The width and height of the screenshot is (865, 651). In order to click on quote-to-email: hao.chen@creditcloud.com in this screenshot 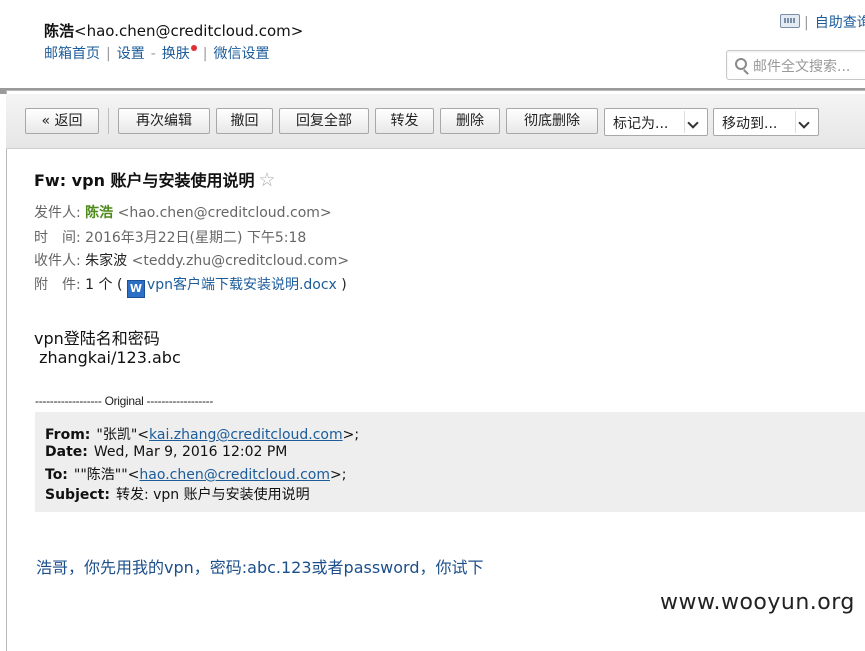, I will do `click(234, 475)`.